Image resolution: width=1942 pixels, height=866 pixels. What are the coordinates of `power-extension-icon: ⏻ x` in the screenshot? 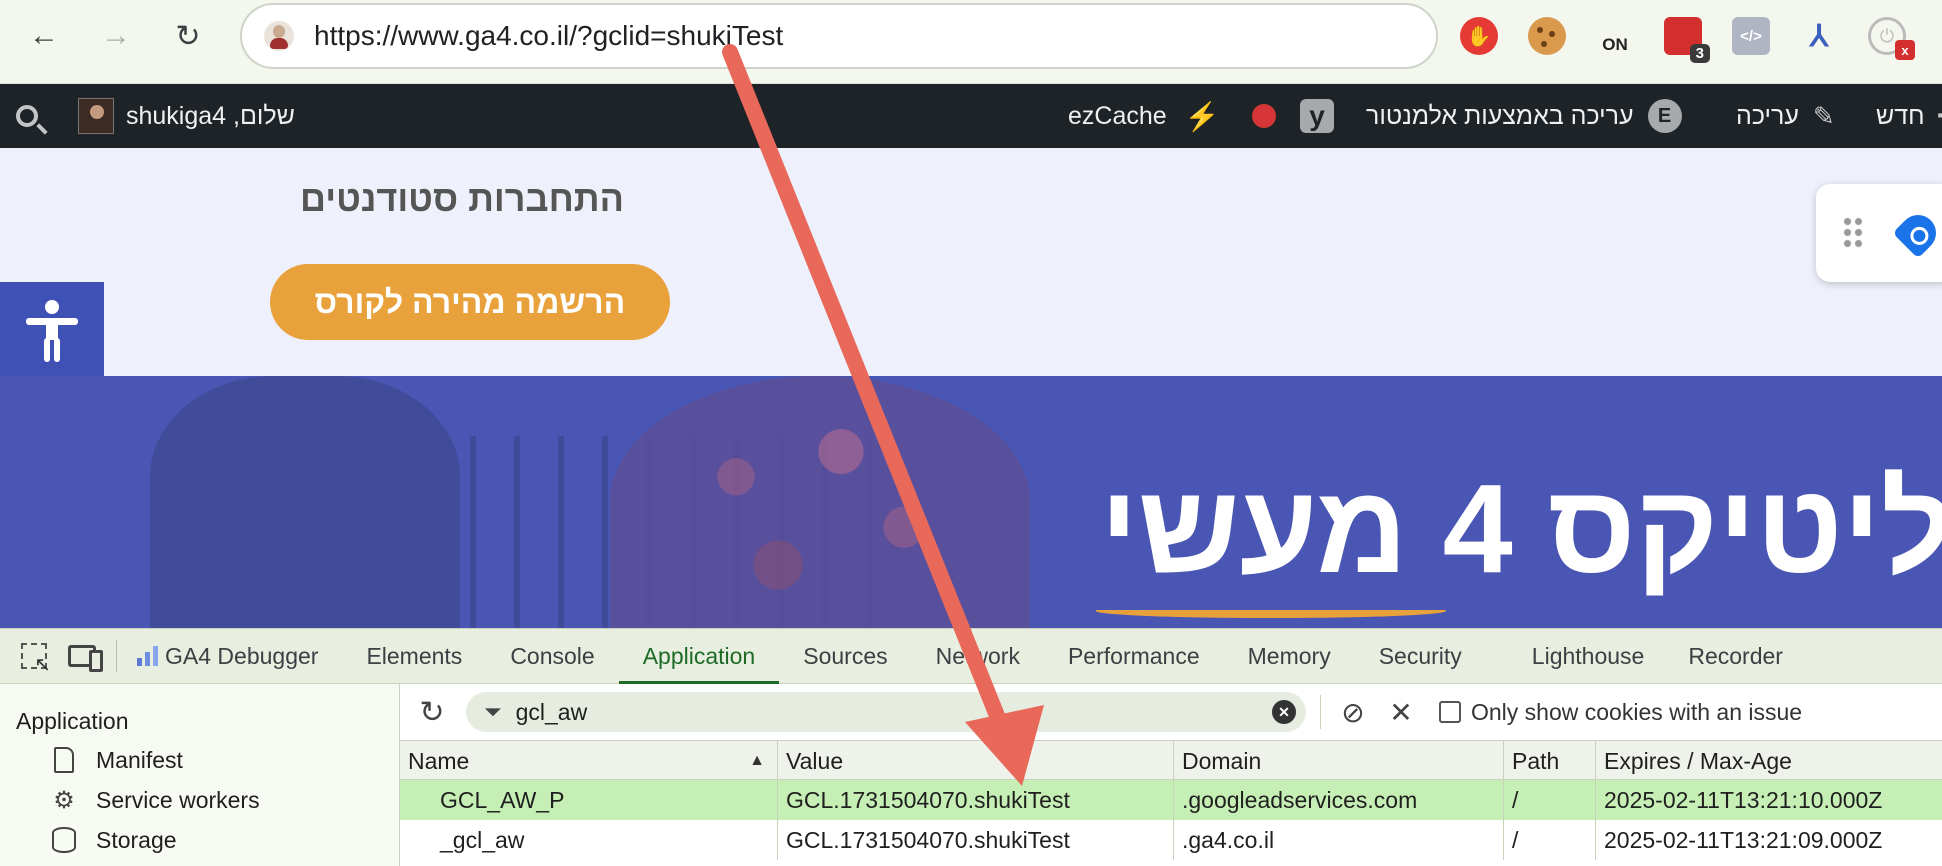 It's located at (1891, 38).